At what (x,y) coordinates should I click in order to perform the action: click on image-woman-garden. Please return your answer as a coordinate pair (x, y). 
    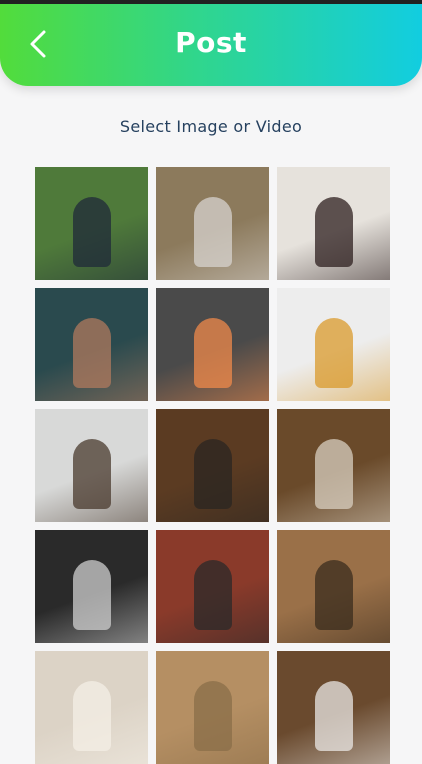
    Looking at the image, I should click on (91, 223).